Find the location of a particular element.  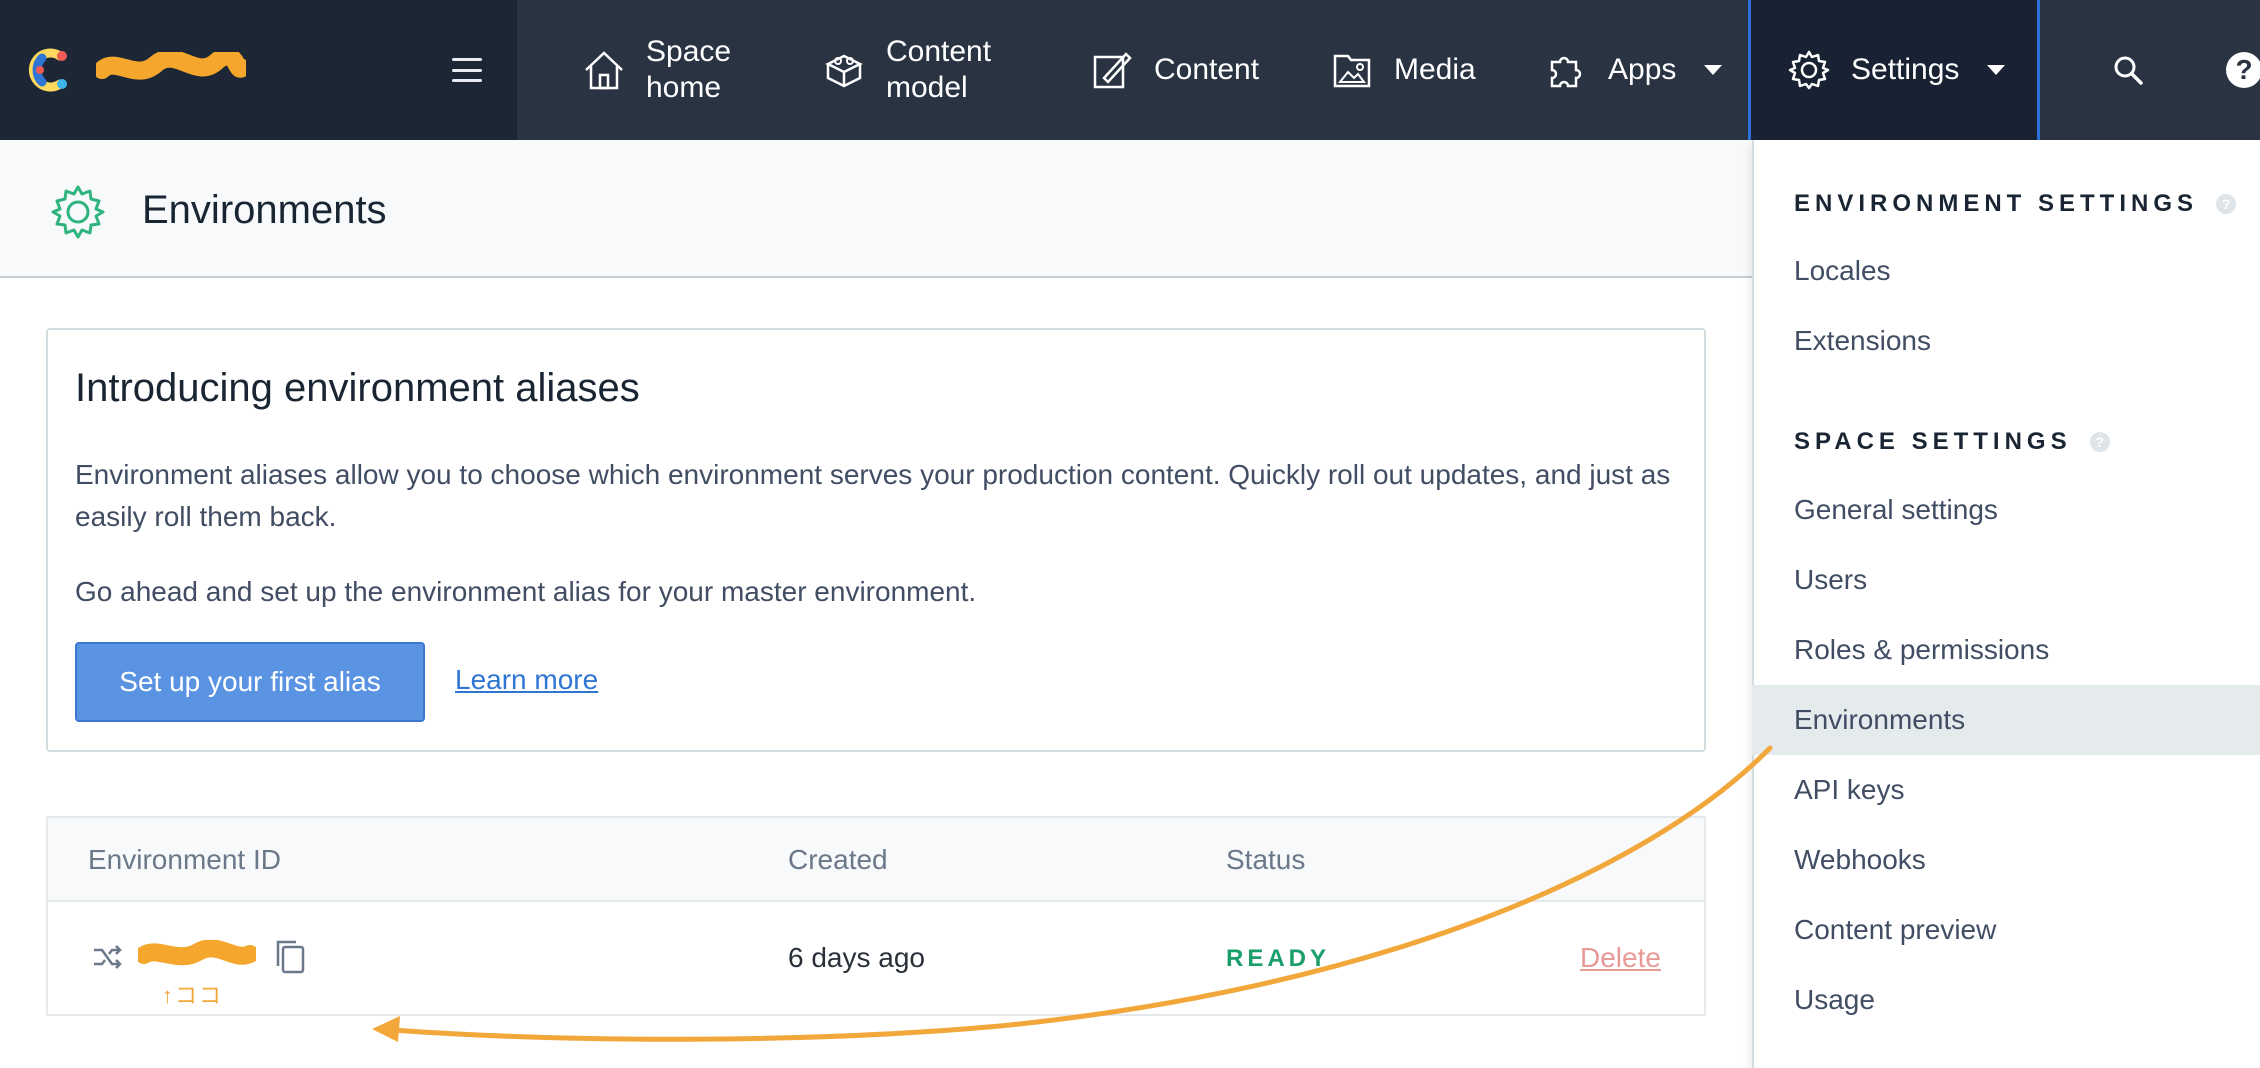

help-glyph: ? is located at coordinates (2244, 69).